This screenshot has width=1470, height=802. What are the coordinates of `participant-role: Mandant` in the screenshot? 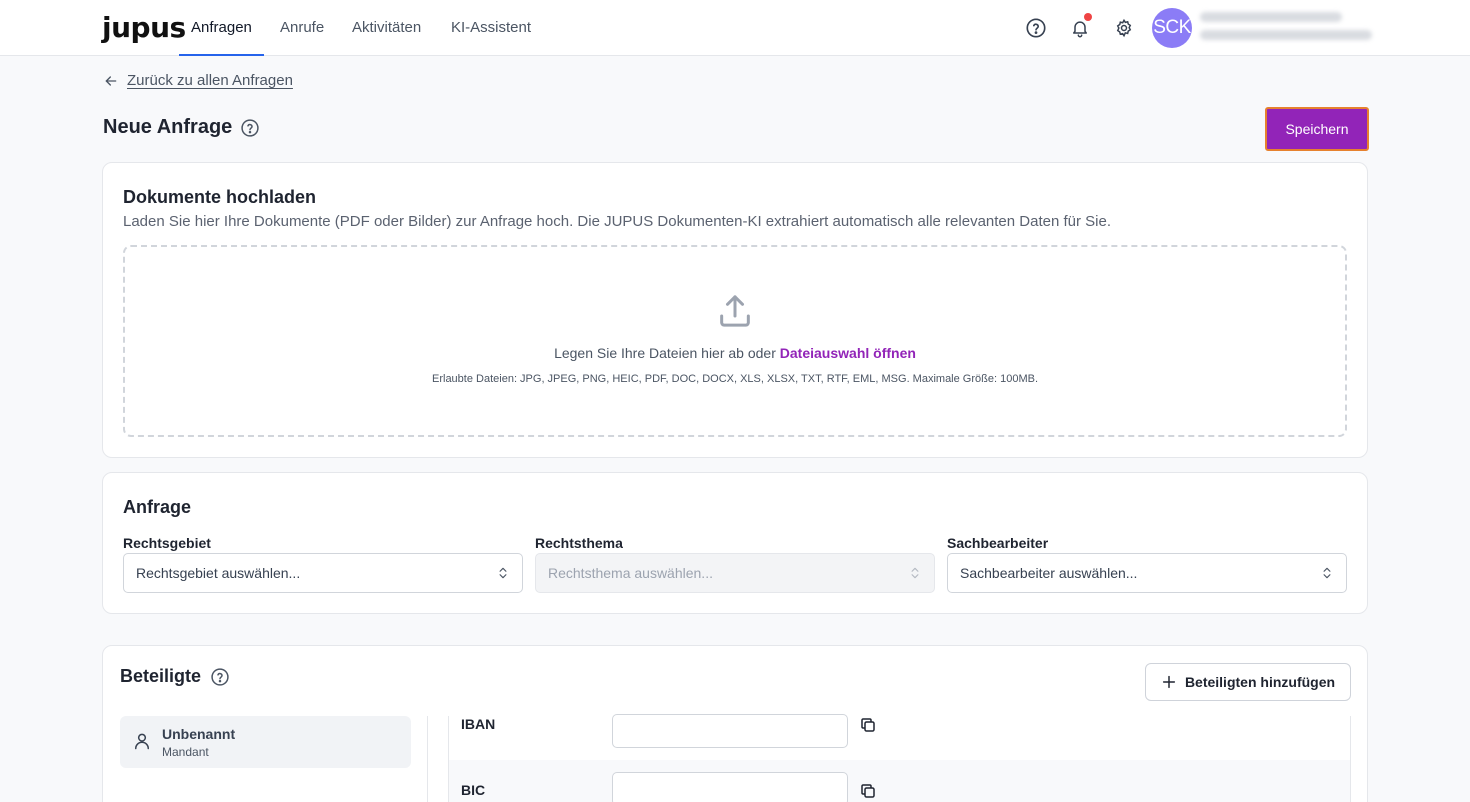 It's located at (185, 752).